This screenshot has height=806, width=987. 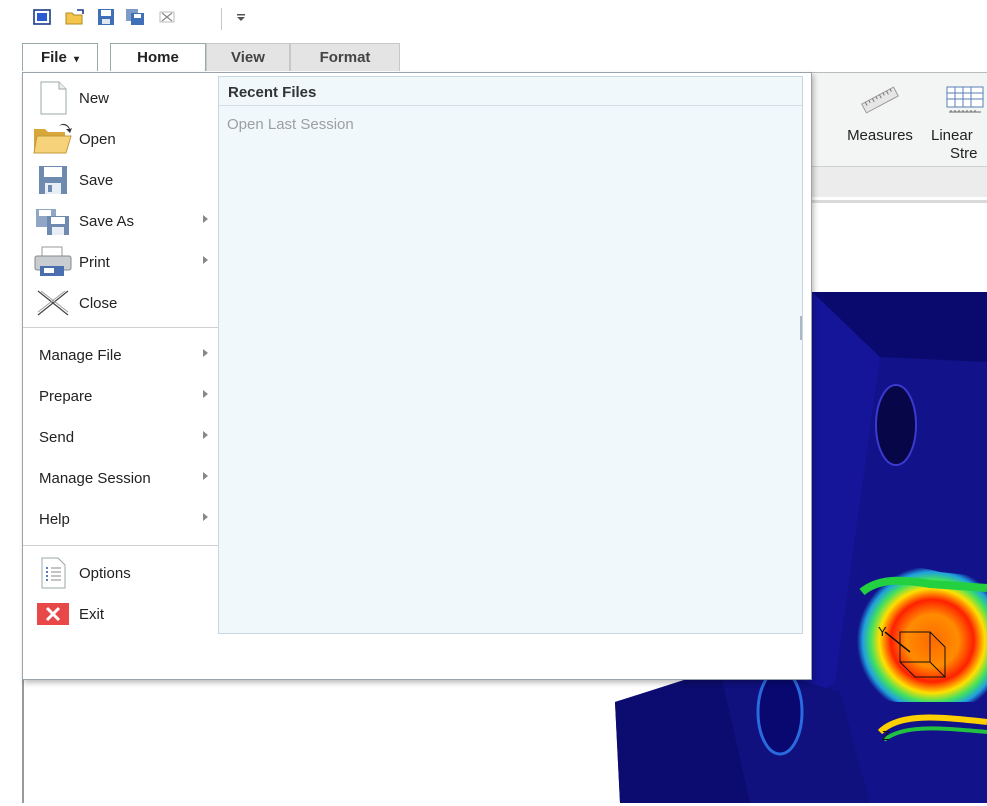 I want to click on tab-home-label: Home, so click(x=158, y=57).